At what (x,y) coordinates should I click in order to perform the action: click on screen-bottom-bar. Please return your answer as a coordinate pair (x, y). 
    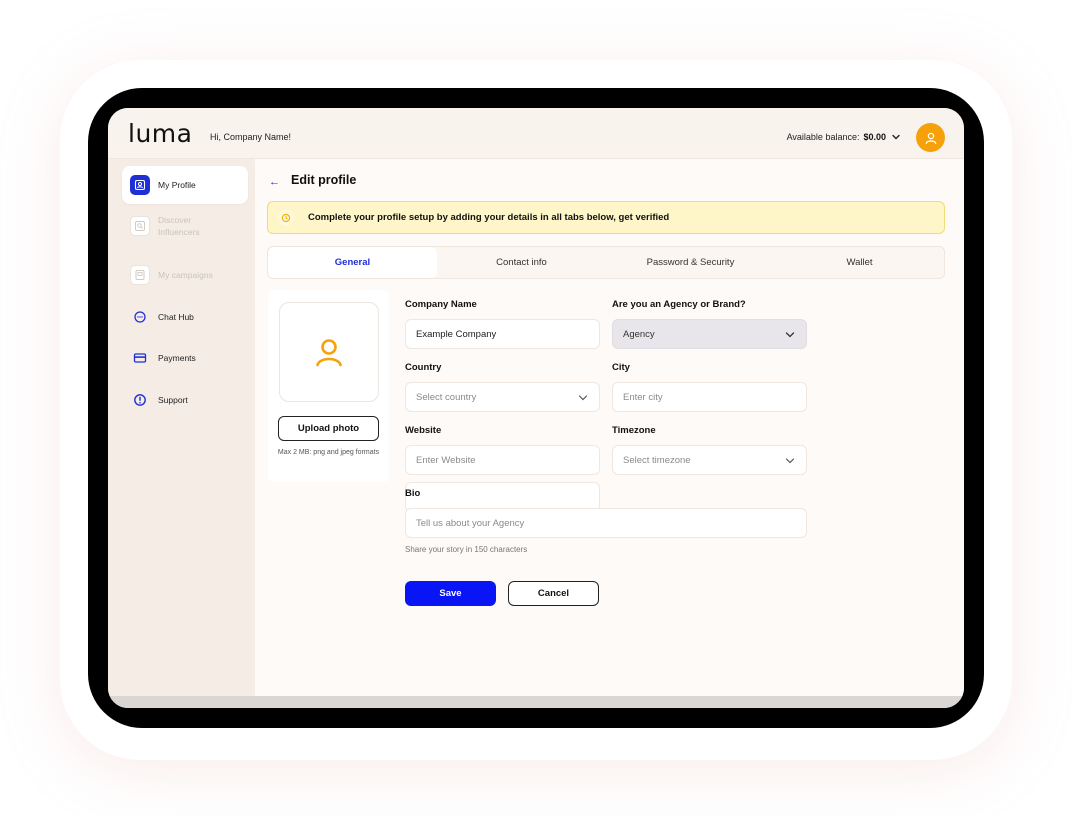
    Looking at the image, I should click on (536, 702).